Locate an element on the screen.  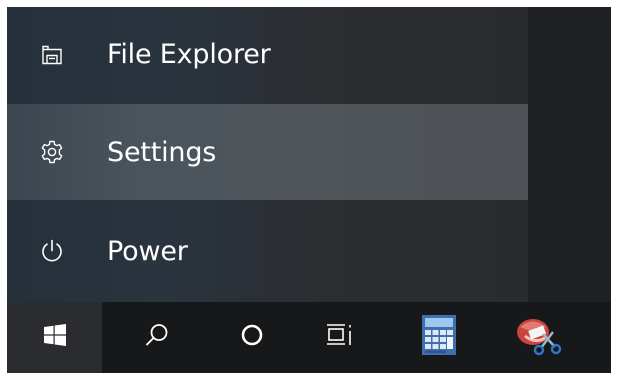
cortana-button is located at coordinates (252, 337).